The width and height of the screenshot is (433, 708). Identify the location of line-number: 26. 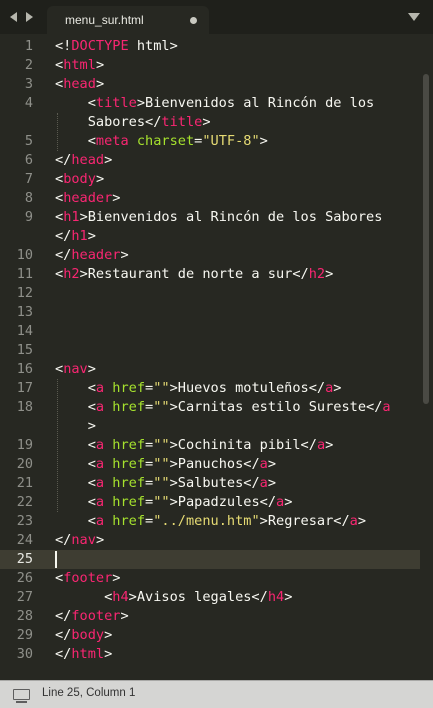
(24, 578).